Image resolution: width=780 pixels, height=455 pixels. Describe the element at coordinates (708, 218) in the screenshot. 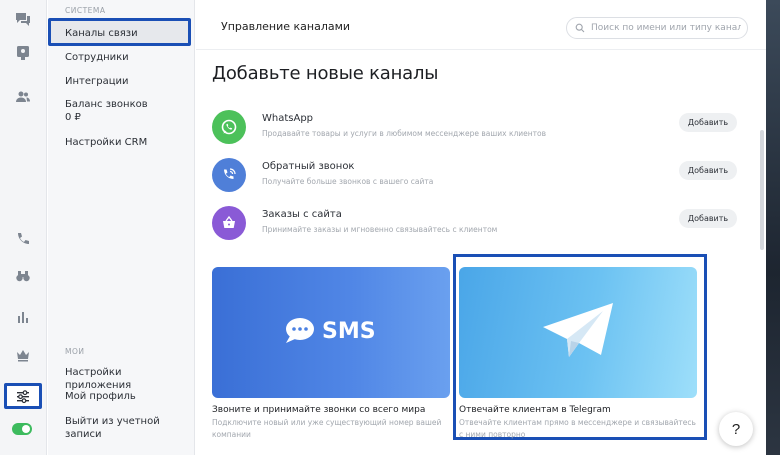

I see `add-orders-button: Добавить` at that location.